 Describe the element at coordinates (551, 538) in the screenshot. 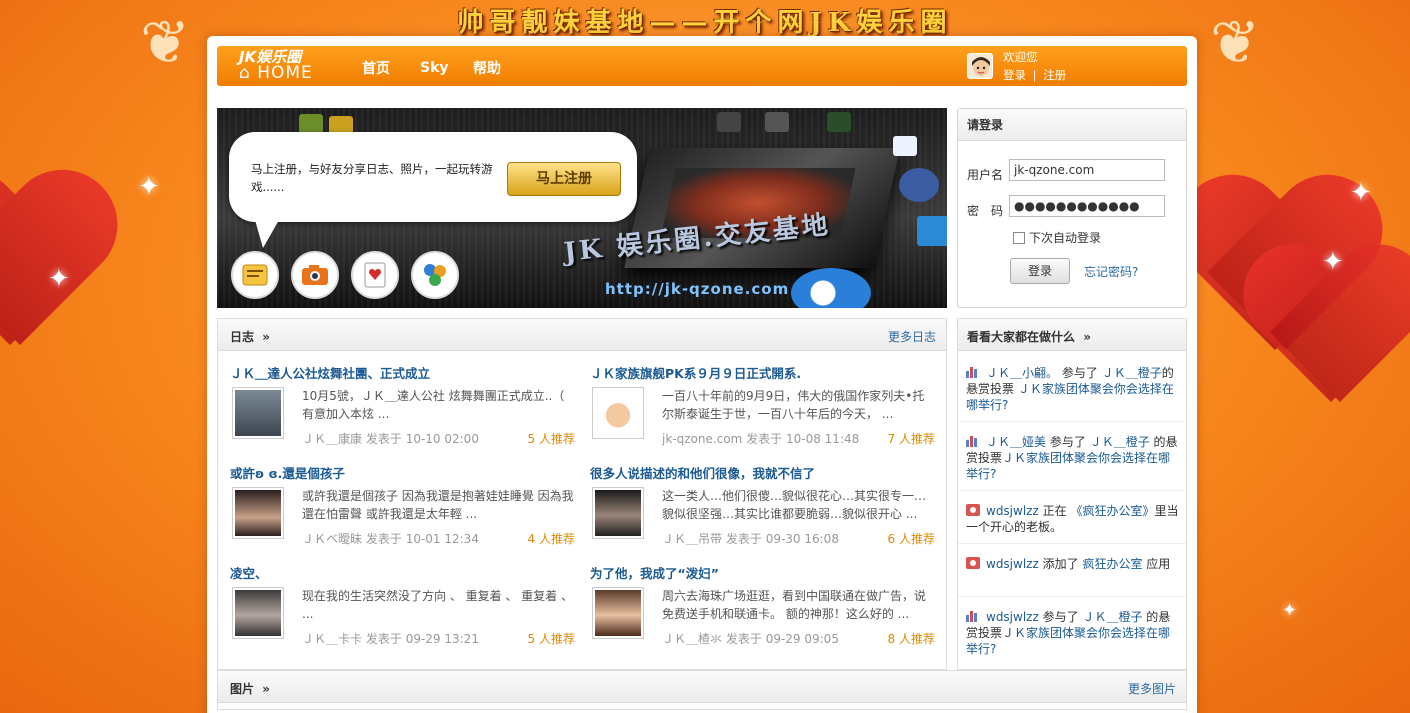

I see `post-recommend-count: 4 人推荐` at that location.